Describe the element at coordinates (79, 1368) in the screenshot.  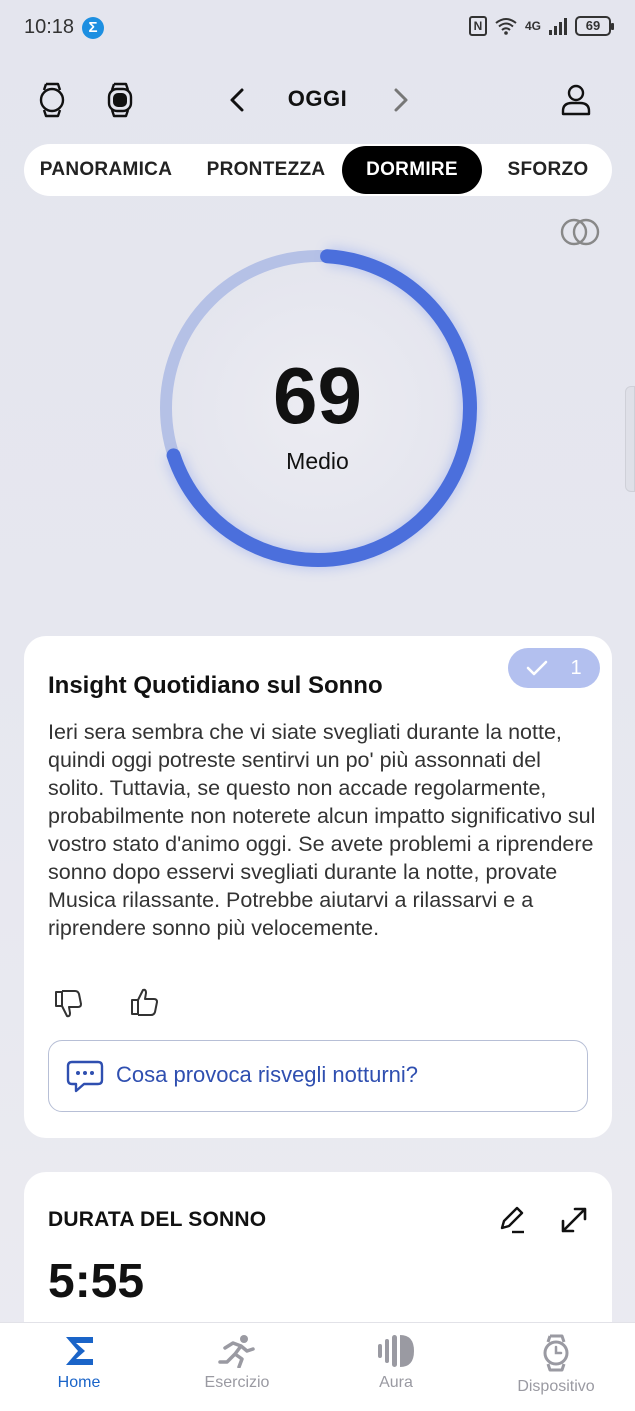
I see `nav-home: Home` at that location.